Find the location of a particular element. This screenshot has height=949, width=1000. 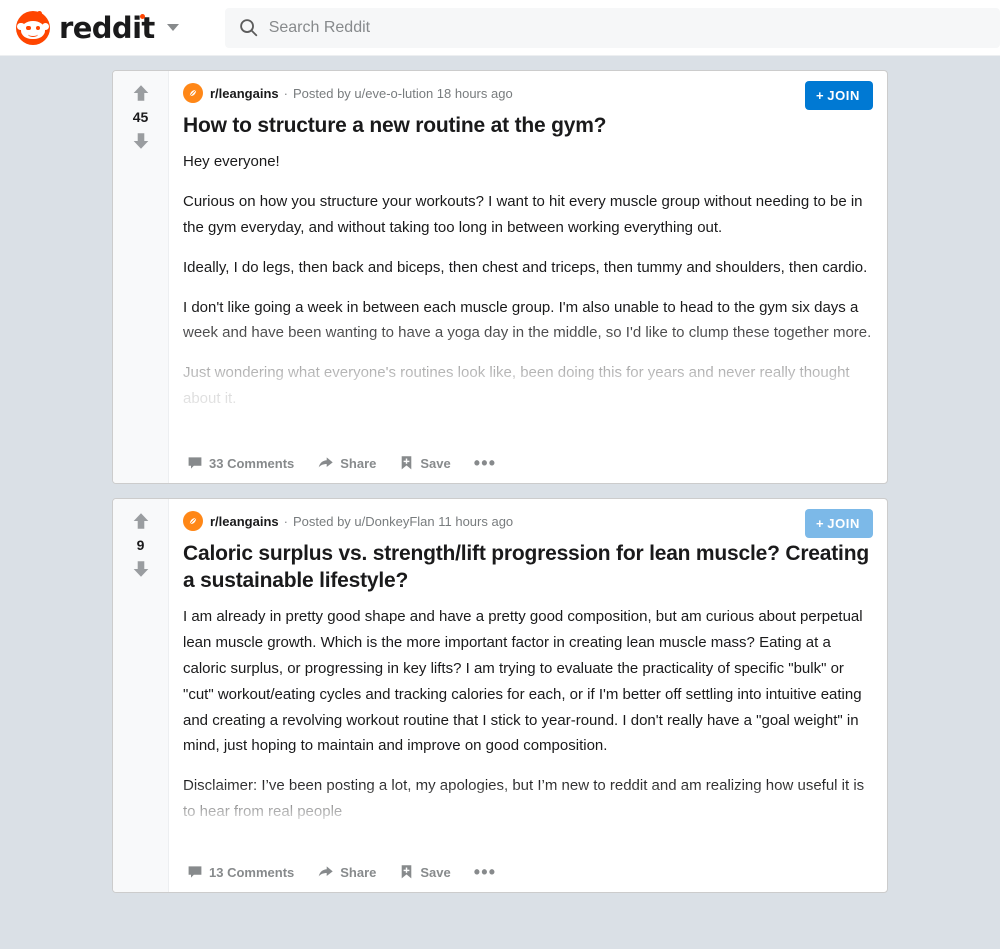

chevron-down-icon is located at coordinates (172, 27).